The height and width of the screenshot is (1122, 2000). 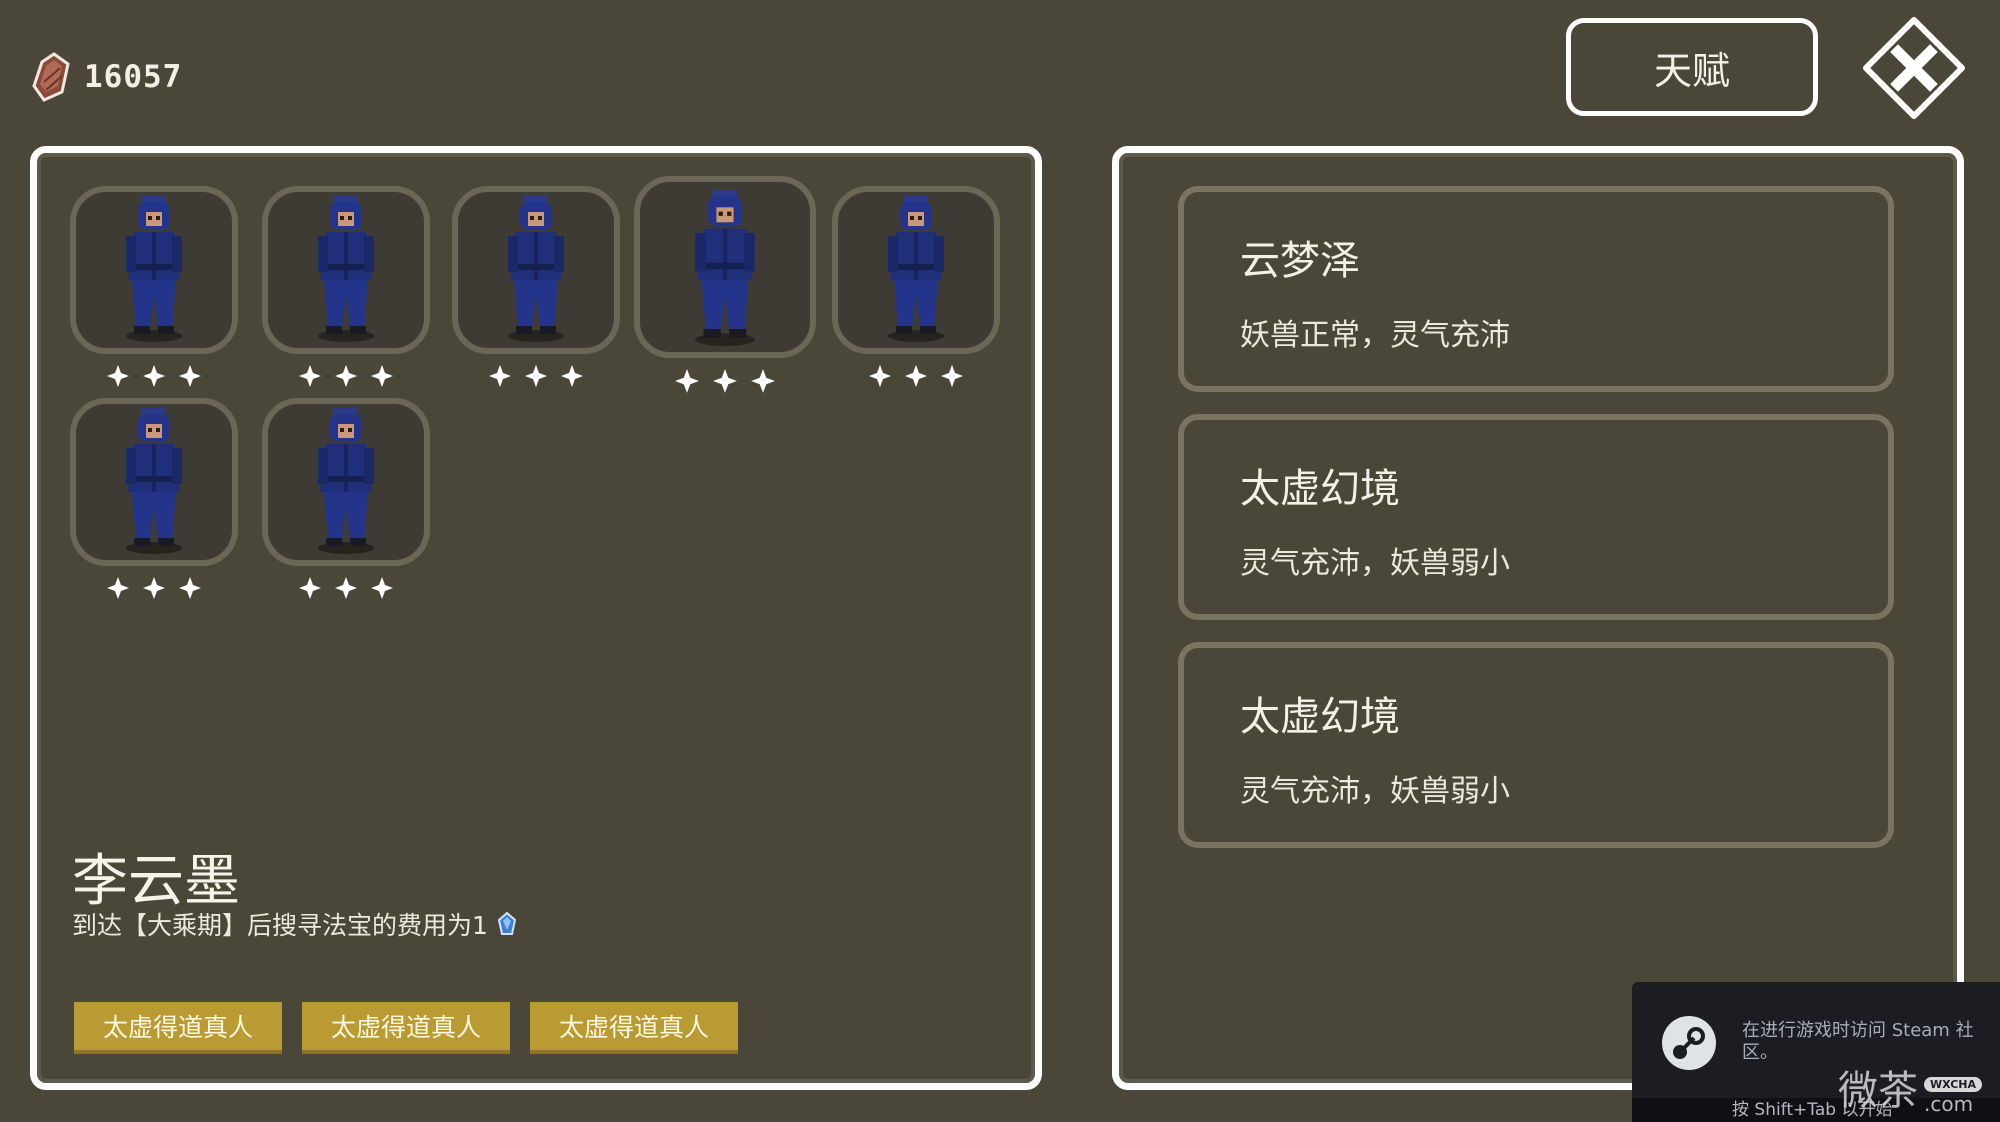 What do you see at coordinates (506, 923) in the screenshot?
I see `blue-gem-icon` at bounding box center [506, 923].